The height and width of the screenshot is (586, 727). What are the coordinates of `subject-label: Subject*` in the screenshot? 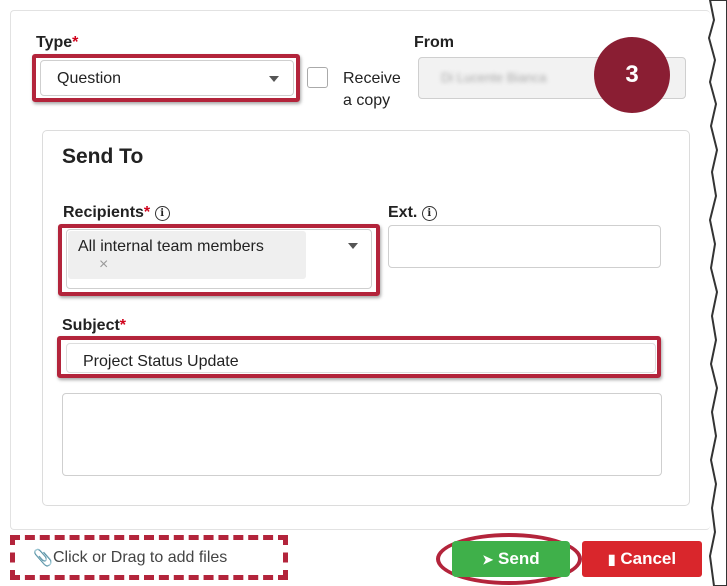 It's located at (94, 325).